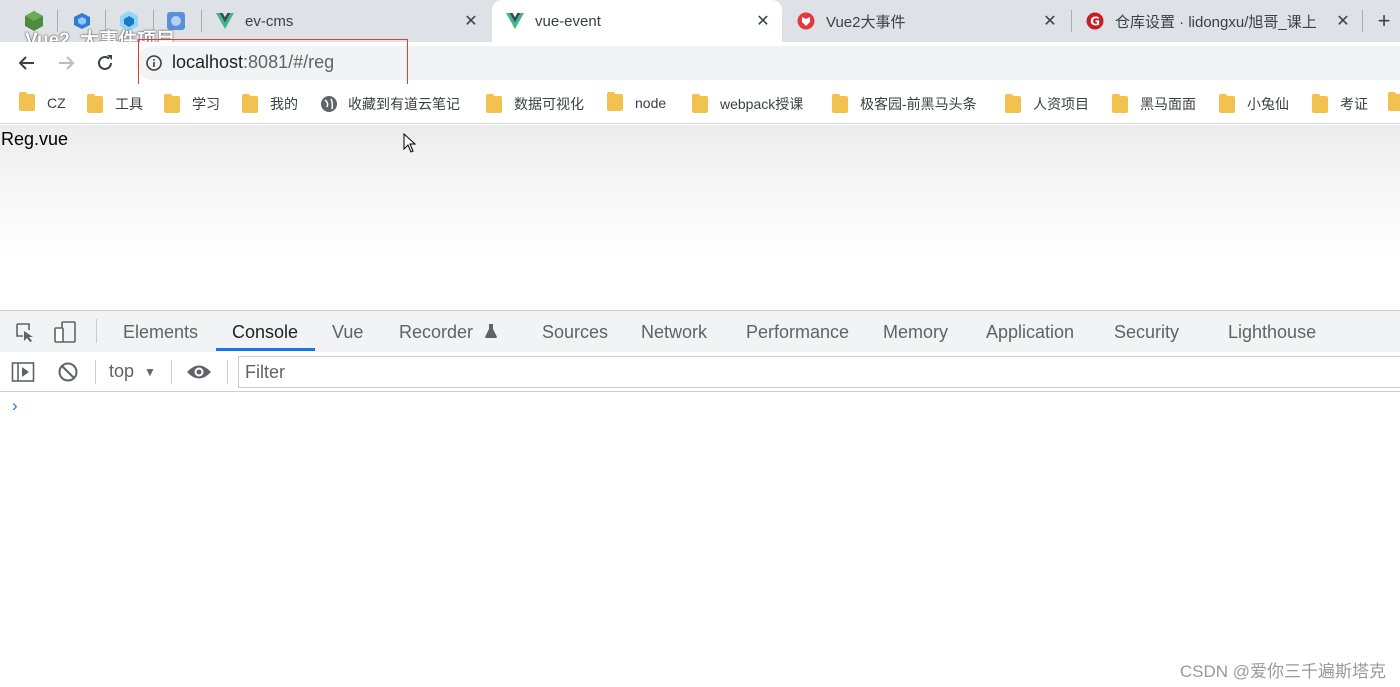 The height and width of the screenshot is (687, 1400). What do you see at coordinates (65, 332) in the screenshot?
I see `device-toolbar-icon` at bounding box center [65, 332].